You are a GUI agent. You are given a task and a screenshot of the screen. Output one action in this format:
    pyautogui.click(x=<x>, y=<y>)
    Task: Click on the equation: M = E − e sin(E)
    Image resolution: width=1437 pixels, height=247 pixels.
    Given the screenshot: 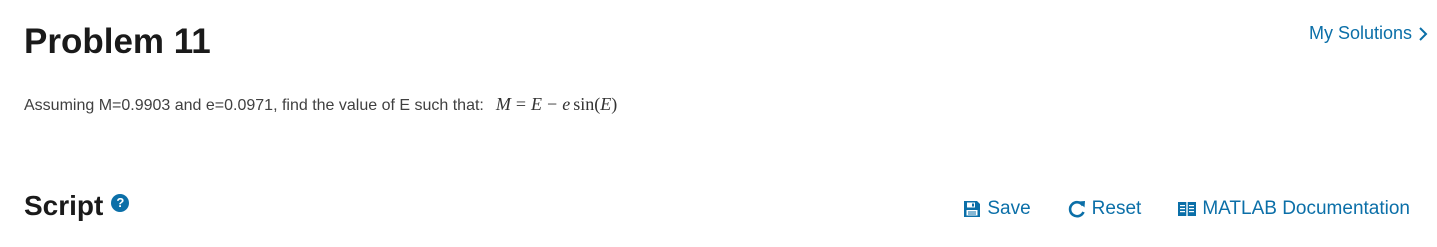 What is the action you would take?
    pyautogui.click(x=556, y=104)
    